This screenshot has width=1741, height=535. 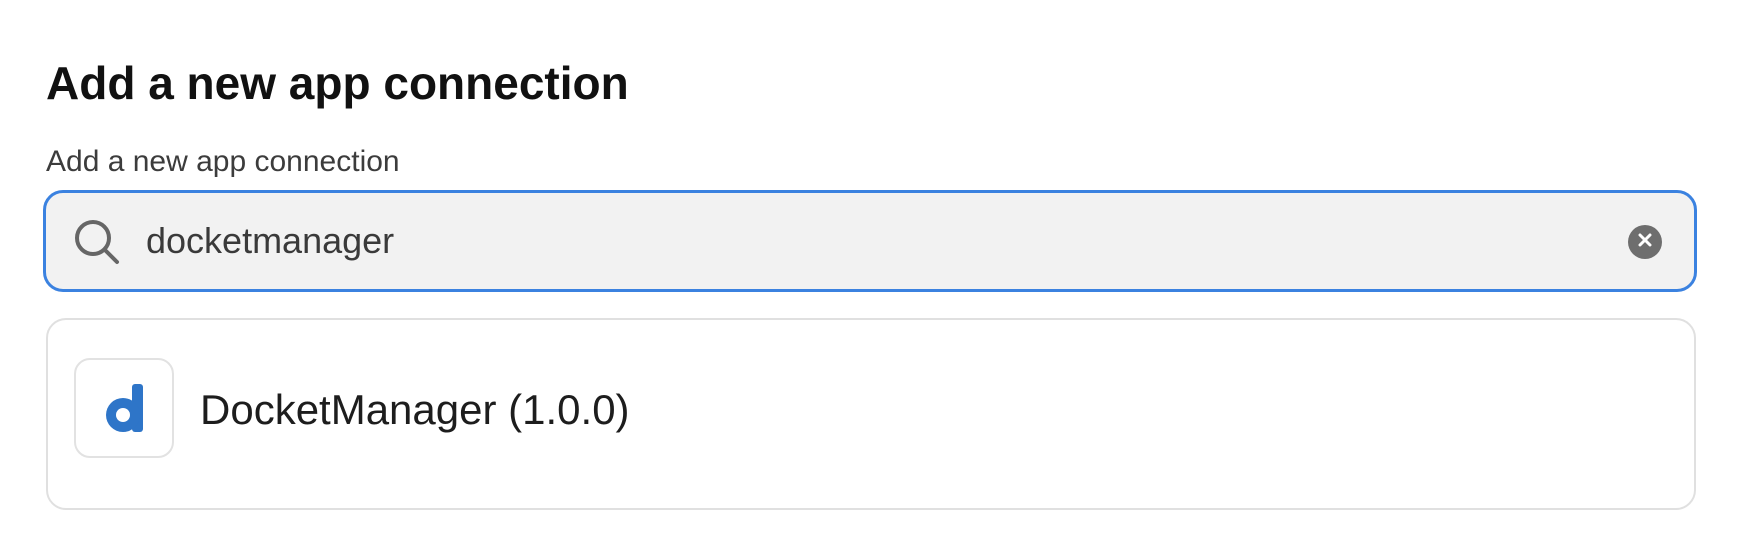 I want to click on close-circle-icon, so click(x=1645, y=242).